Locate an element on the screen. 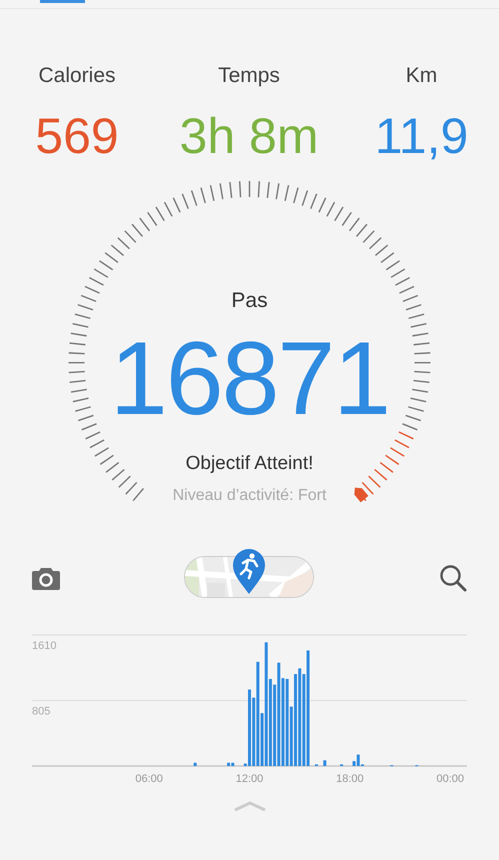 The width and height of the screenshot is (499, 860). camera-icon is located at coordinates (46, 578).